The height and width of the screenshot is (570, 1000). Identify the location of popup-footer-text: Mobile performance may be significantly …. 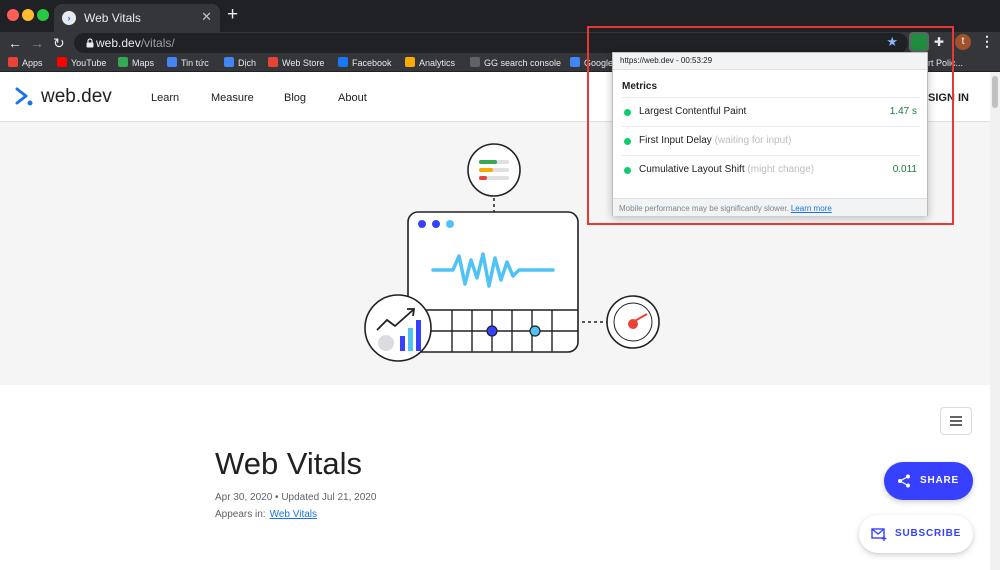
(704, 208).